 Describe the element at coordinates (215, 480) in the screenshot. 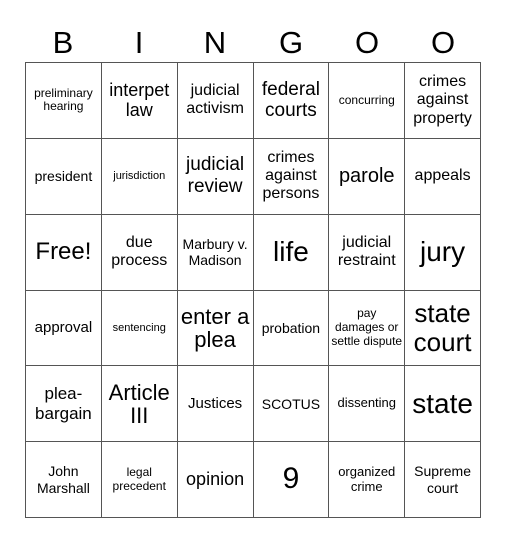

I see `bingo-cell: opinion` at that location.